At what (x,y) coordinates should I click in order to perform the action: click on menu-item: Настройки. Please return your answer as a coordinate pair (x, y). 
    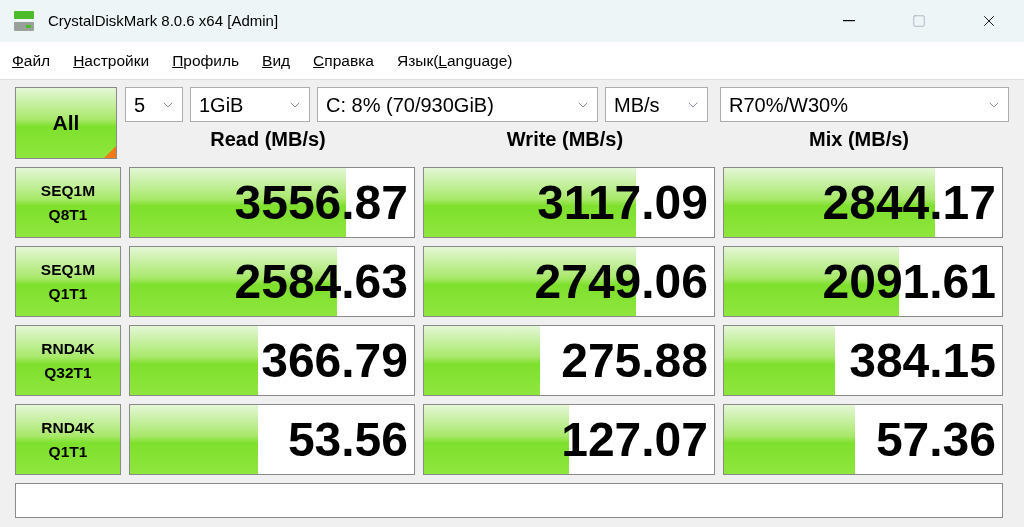
    Looking at the image, I should click on (111, 60).